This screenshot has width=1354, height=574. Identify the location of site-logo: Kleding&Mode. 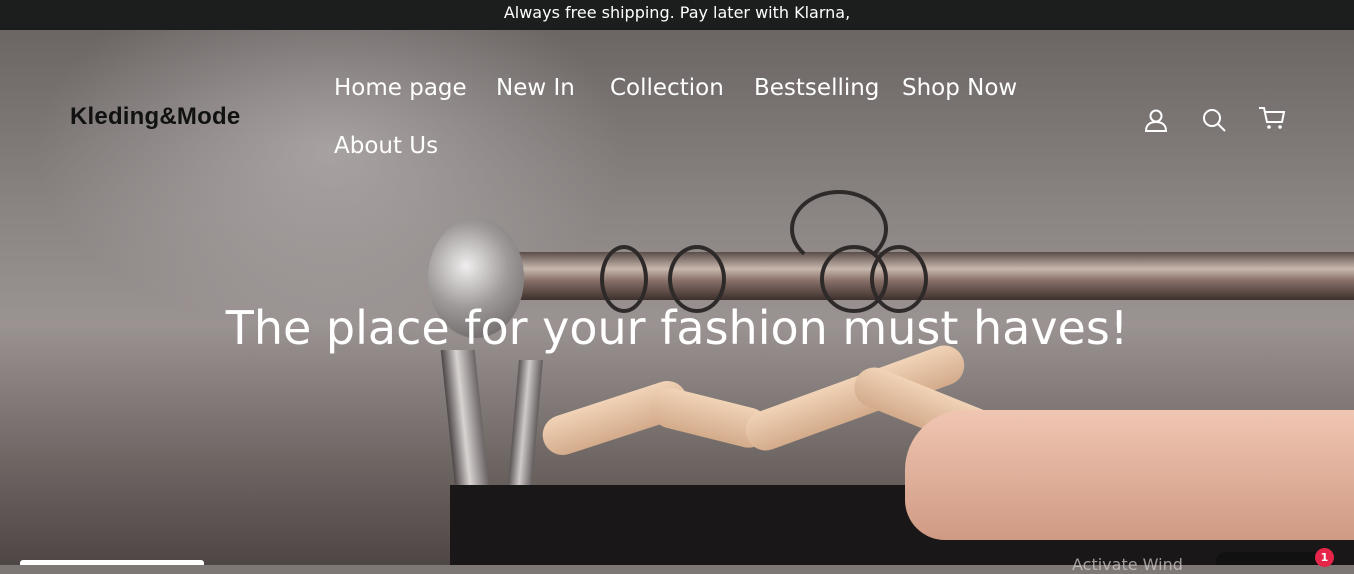
(155, 117).